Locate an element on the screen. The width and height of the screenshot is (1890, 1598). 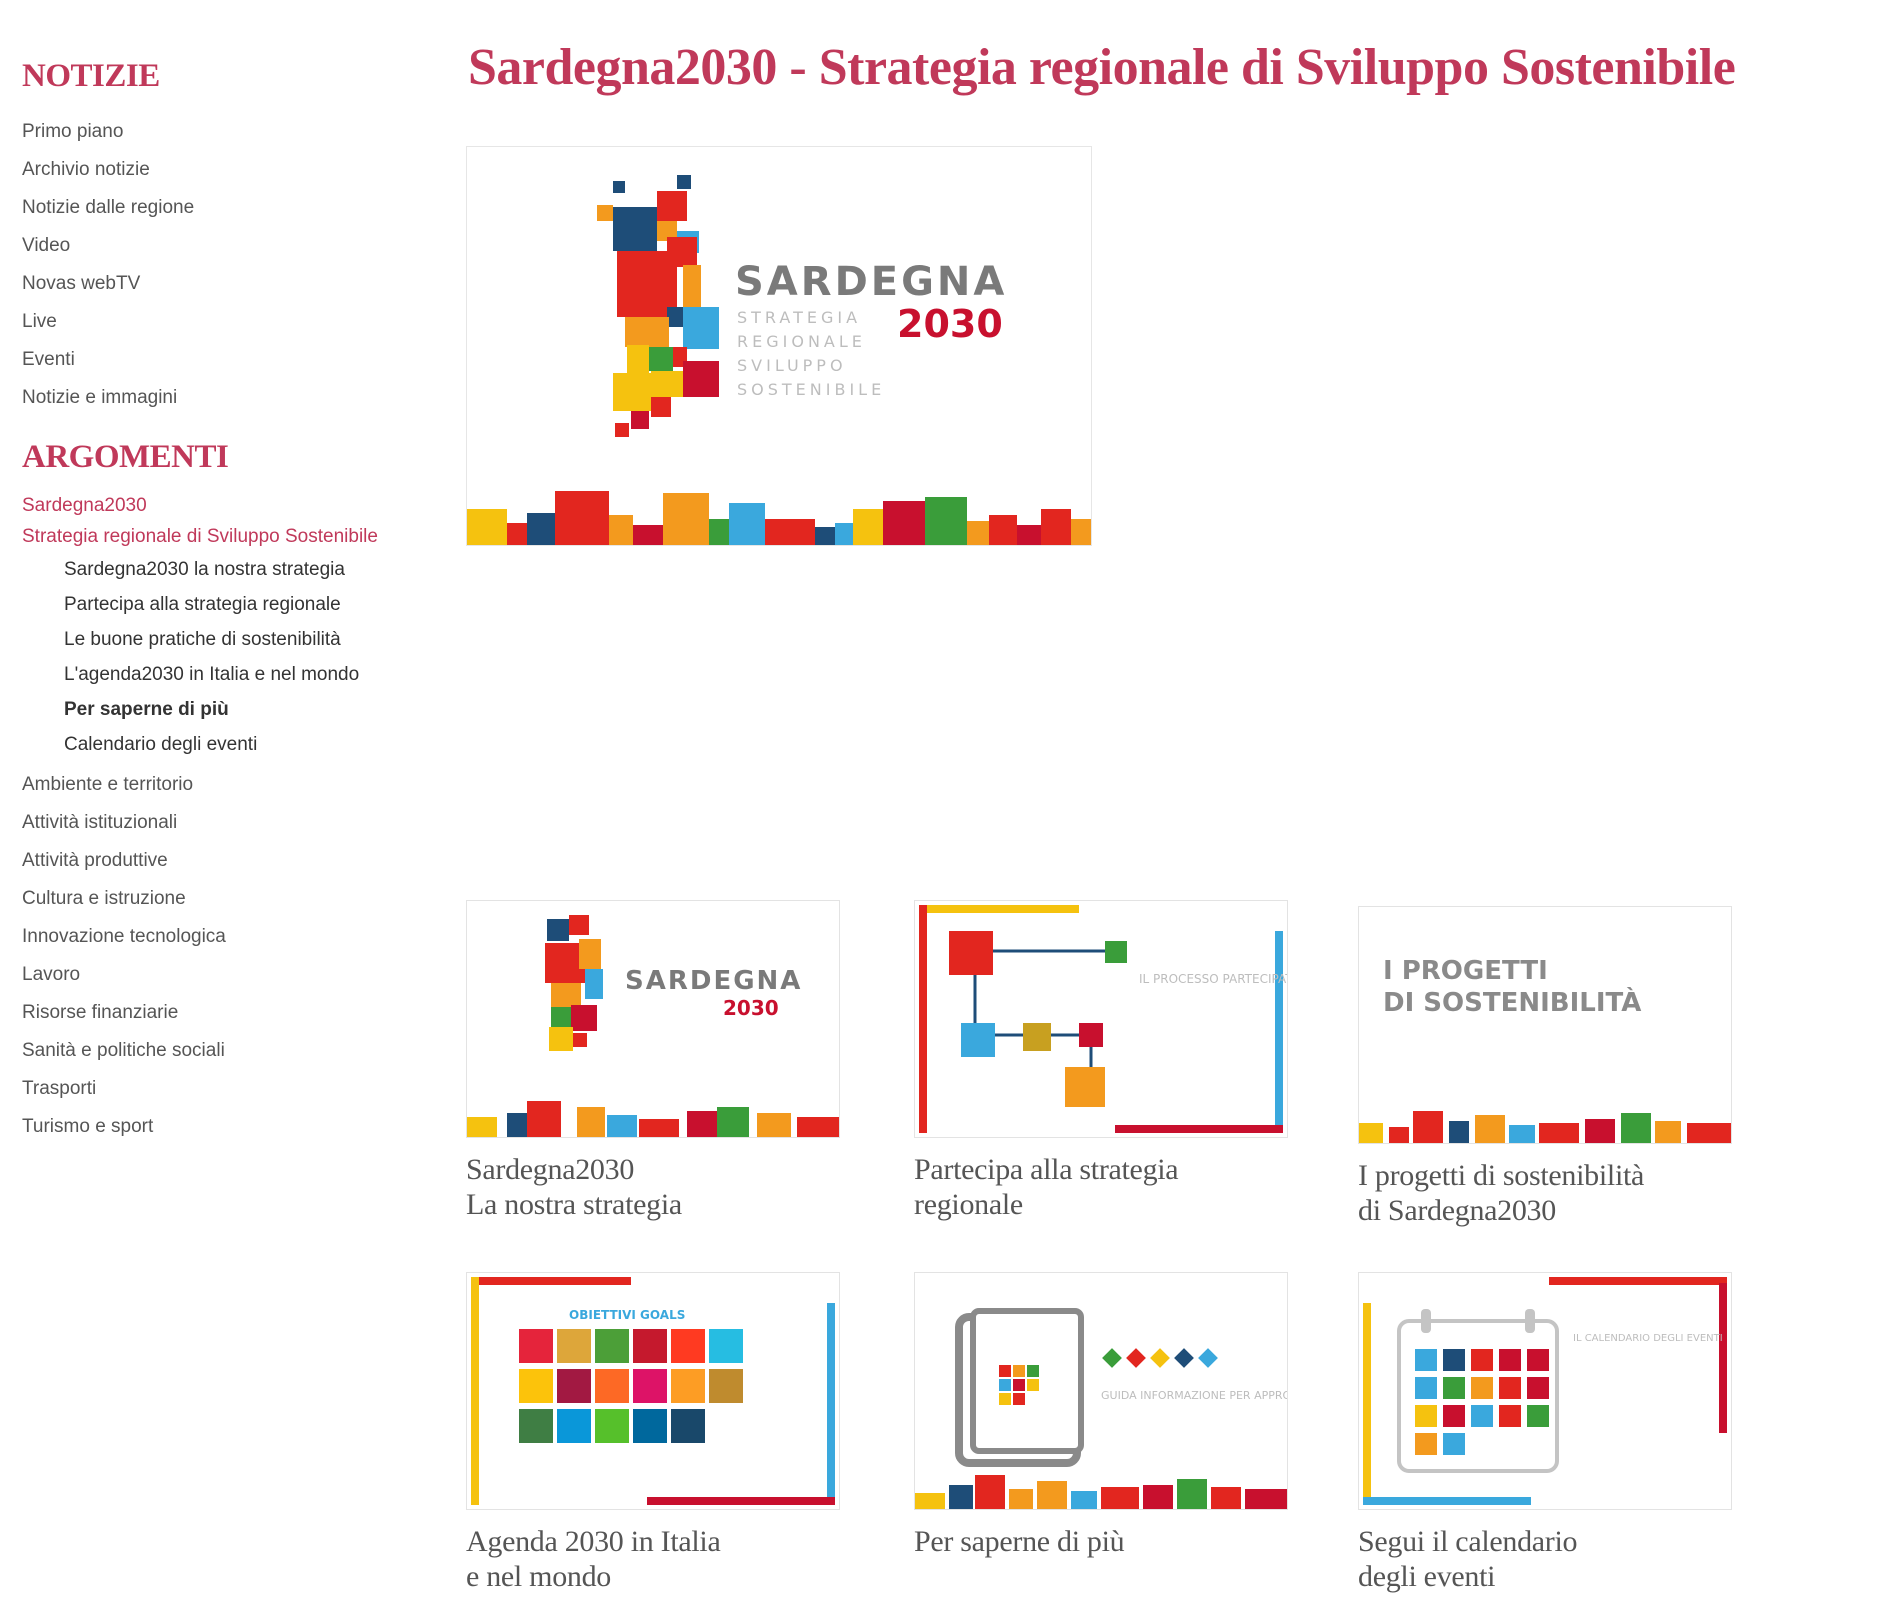
sidebar-item-turismo: Turismo e sport is located at coordinates (232, 1127).